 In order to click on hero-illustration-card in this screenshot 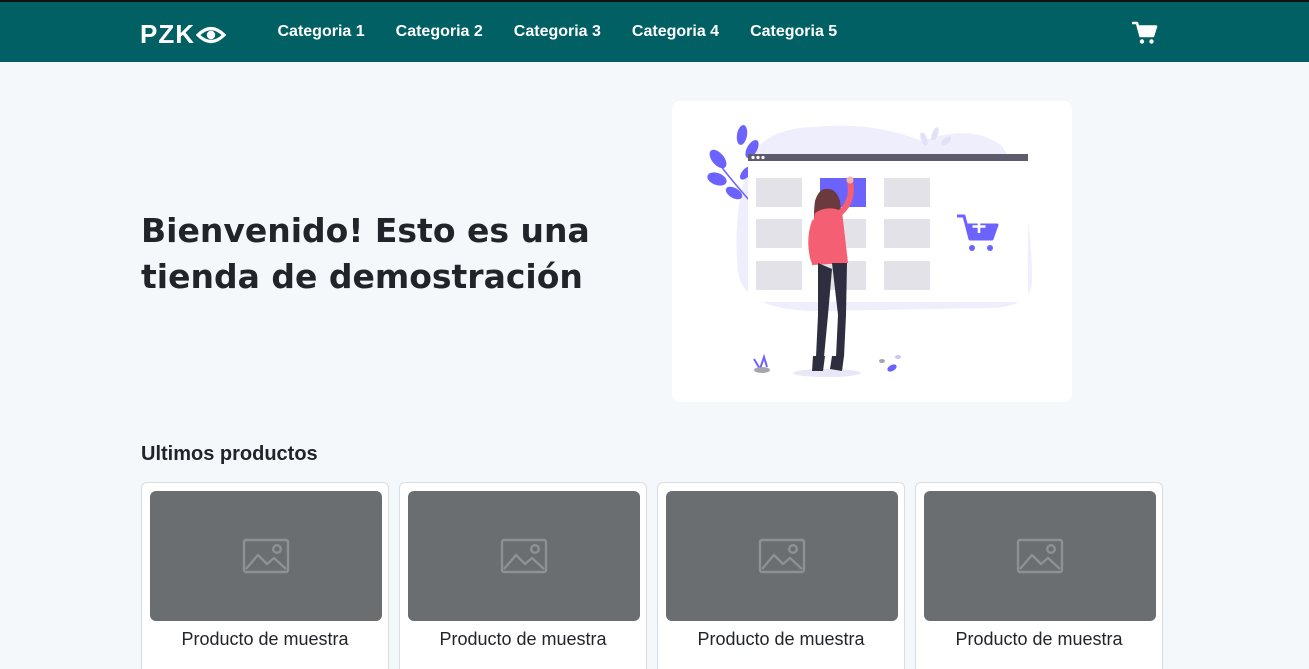, I will do `click(872, 251)`.